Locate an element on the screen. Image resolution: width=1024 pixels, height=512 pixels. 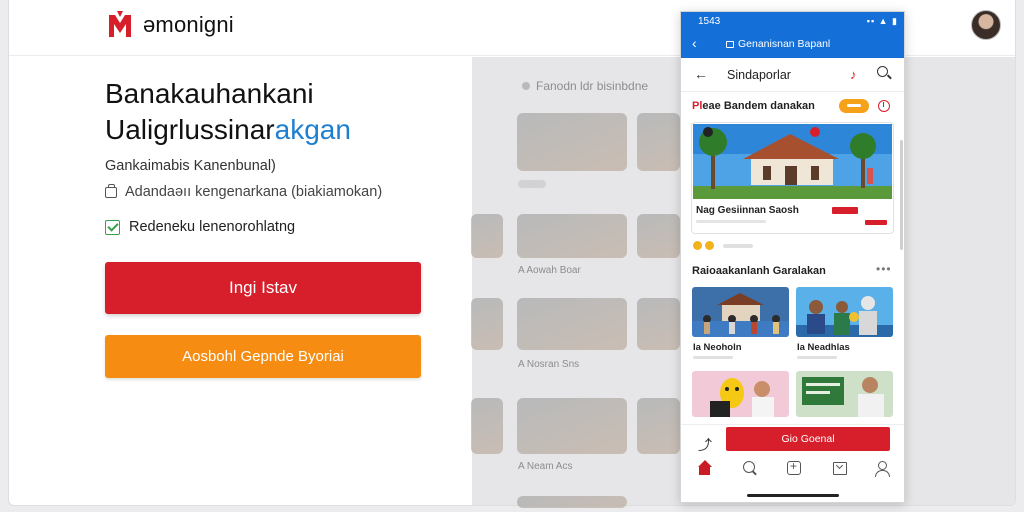
card-title: Nag Gesiinnan Saosh is located at coordinates (747, 210).